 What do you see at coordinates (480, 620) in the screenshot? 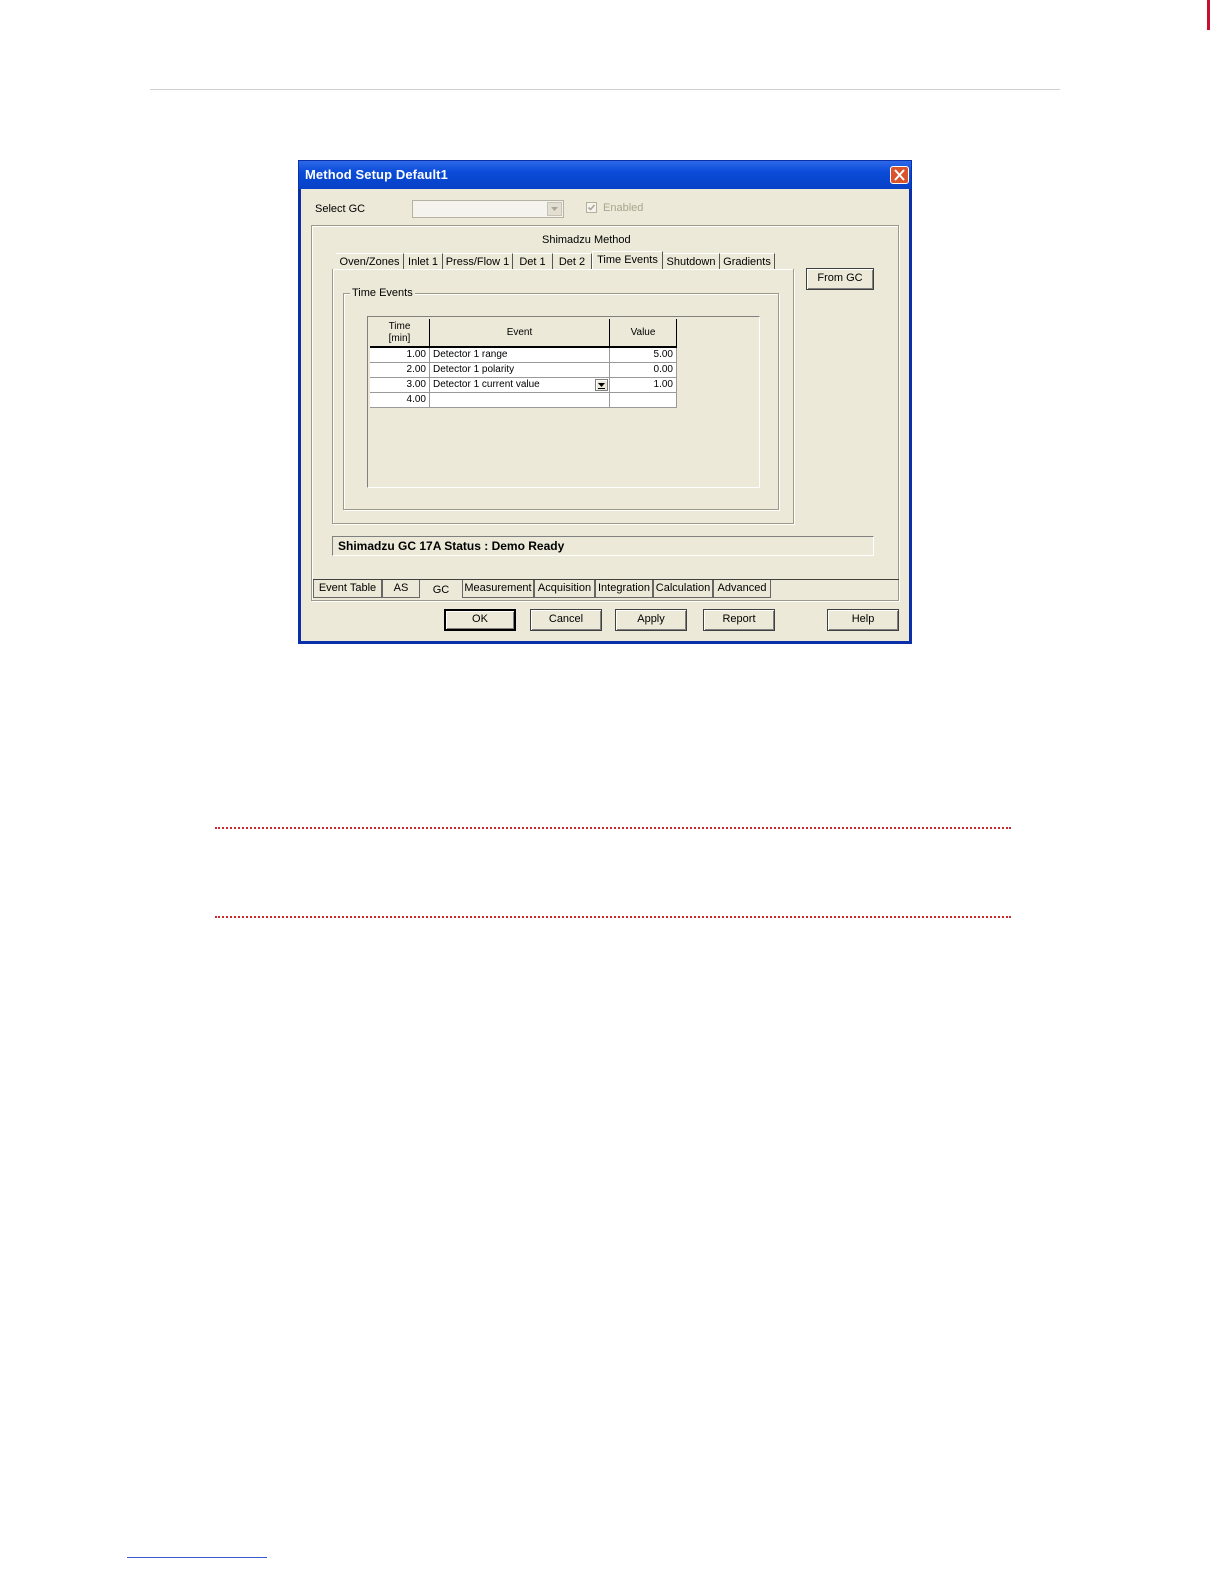
I see `ok-button: OK` at bounding box center [480, 620].